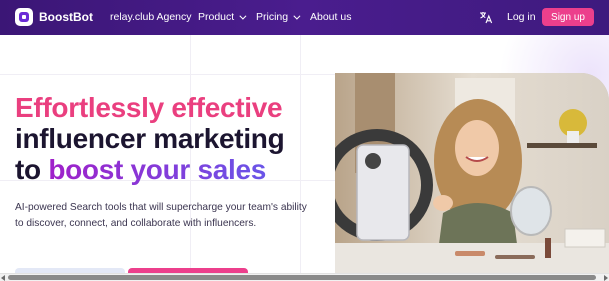  Describe the element at coordinates (486, 17) in the screenshot. I see `translate-icon` at that location.